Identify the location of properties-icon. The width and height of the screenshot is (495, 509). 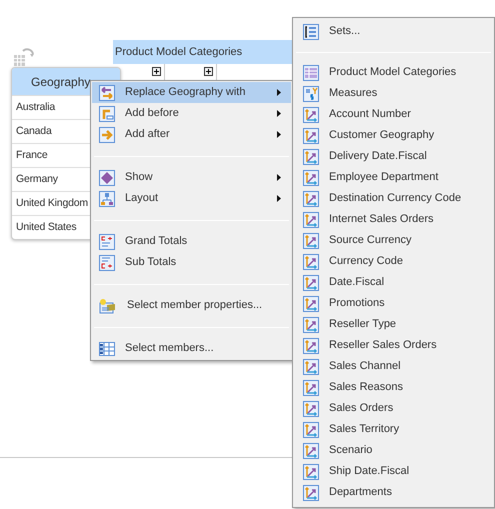
(108, 306).